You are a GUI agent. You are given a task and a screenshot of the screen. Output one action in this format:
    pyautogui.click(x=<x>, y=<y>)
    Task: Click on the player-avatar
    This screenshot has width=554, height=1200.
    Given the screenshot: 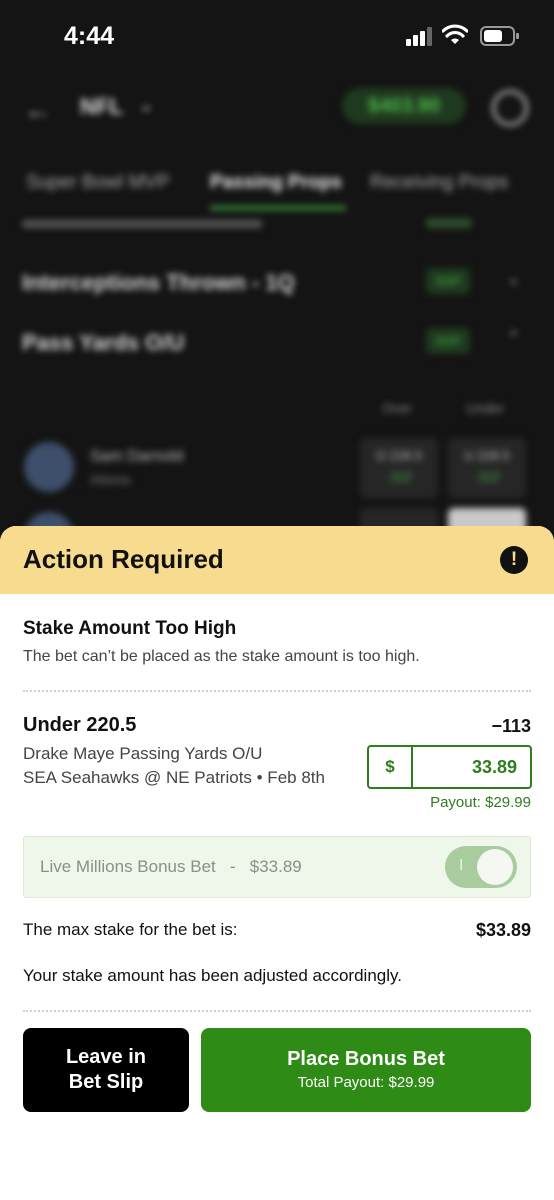 What is the action you would take?
    pyautogui.click(x=49, y=467)
    